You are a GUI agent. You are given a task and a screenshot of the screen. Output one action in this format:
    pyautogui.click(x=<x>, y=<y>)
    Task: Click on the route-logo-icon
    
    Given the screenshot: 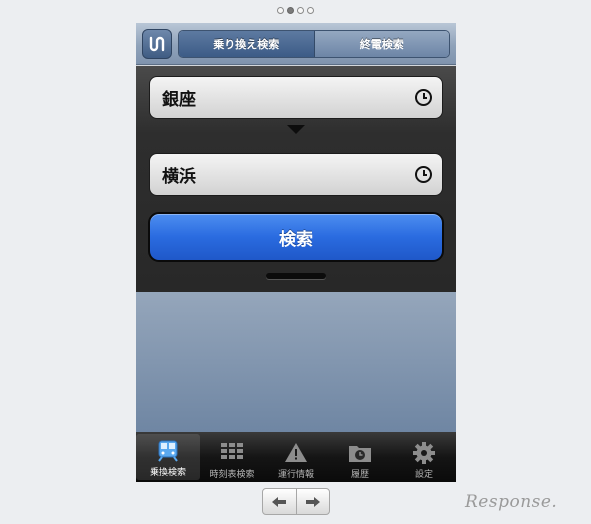 What is the action you would take?
    pyautogui.click(x=157, y=44)
    